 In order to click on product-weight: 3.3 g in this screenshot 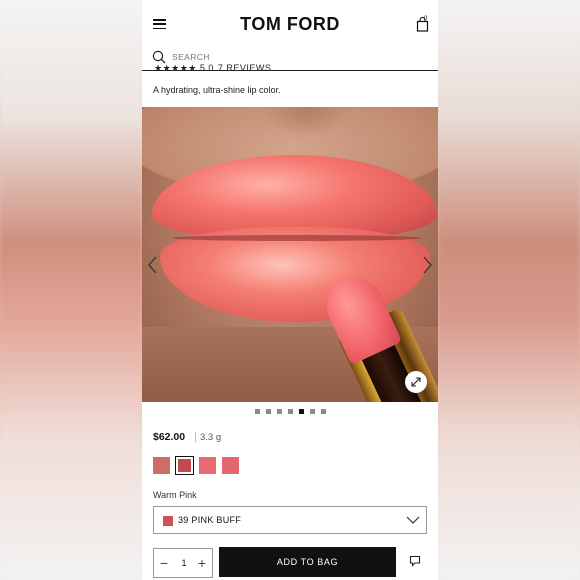, I will do `click(211, 437)`.